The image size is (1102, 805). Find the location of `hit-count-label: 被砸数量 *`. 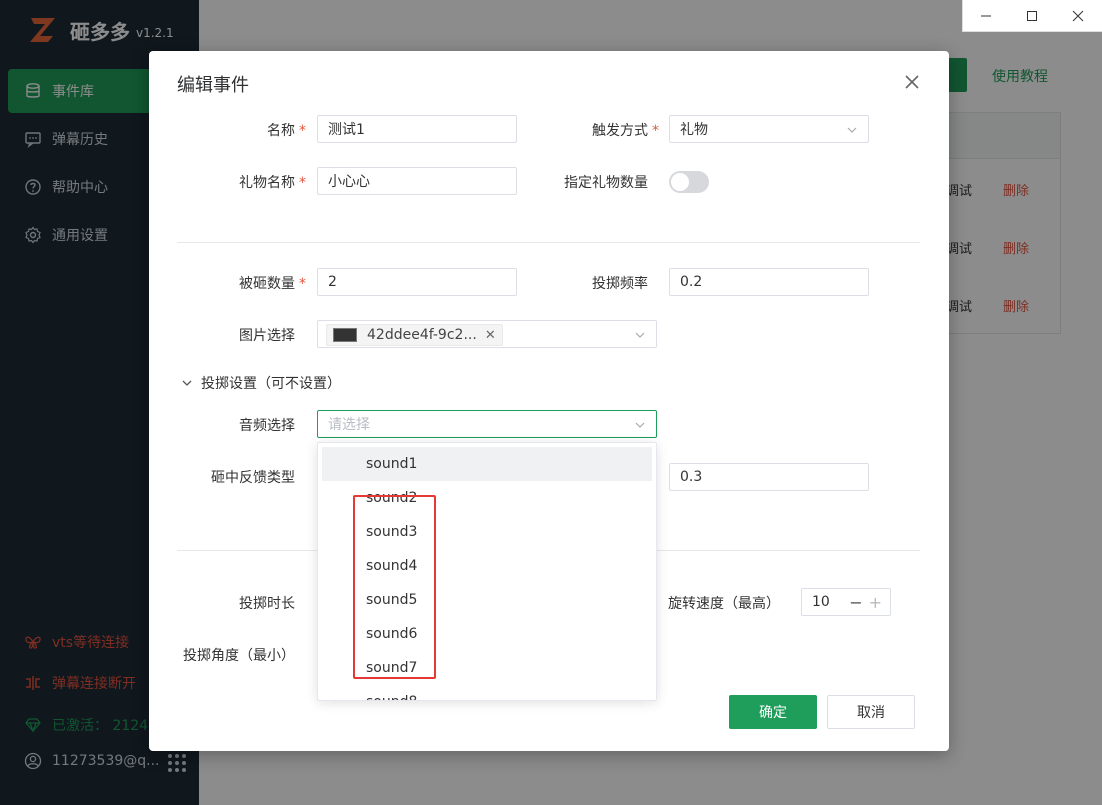

hit-count-label: 被砸数量 * is located at coordinates (272, 284).